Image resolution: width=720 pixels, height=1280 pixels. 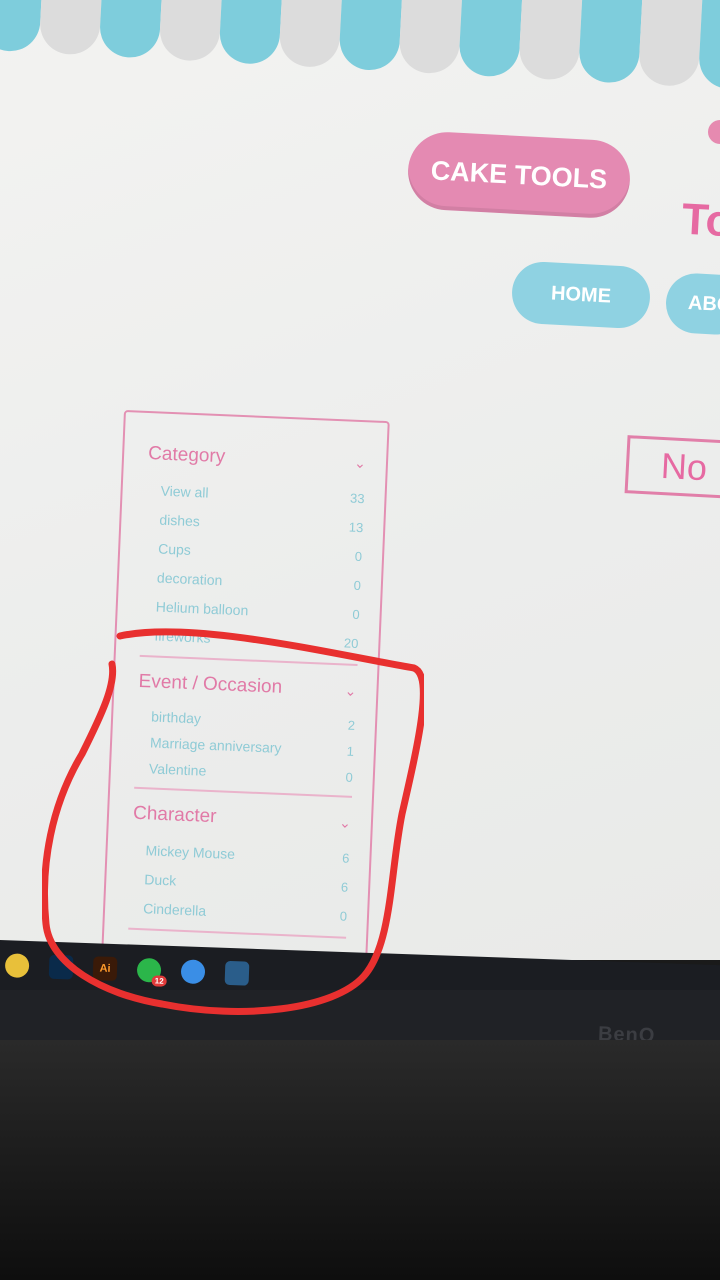 What do you see at coordinates (210, 684) in the screenshot?
I see `event-title: Event / Occasion` at bounding box center [210, 684].